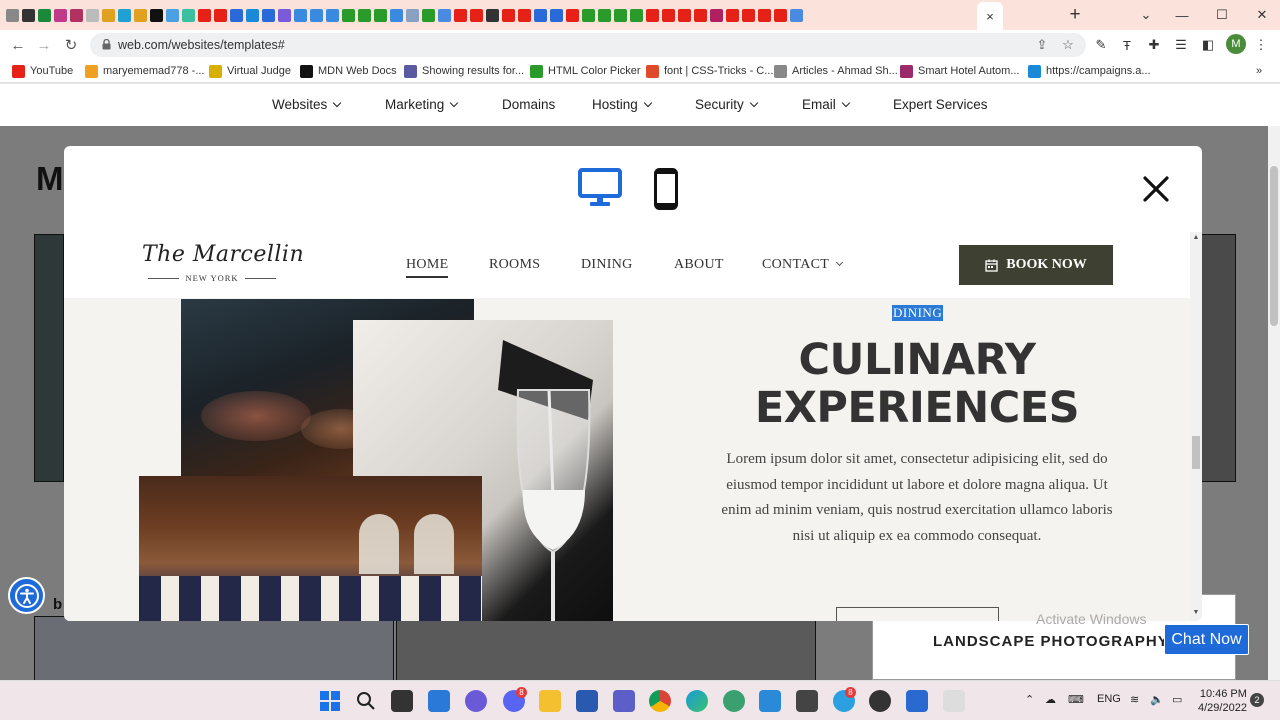 This screenshot has width=1280, height=720. What do you see at coordinates (330, 701) in the screenshot?
I see `windows-start-icon` at bounding box center [330, 701].